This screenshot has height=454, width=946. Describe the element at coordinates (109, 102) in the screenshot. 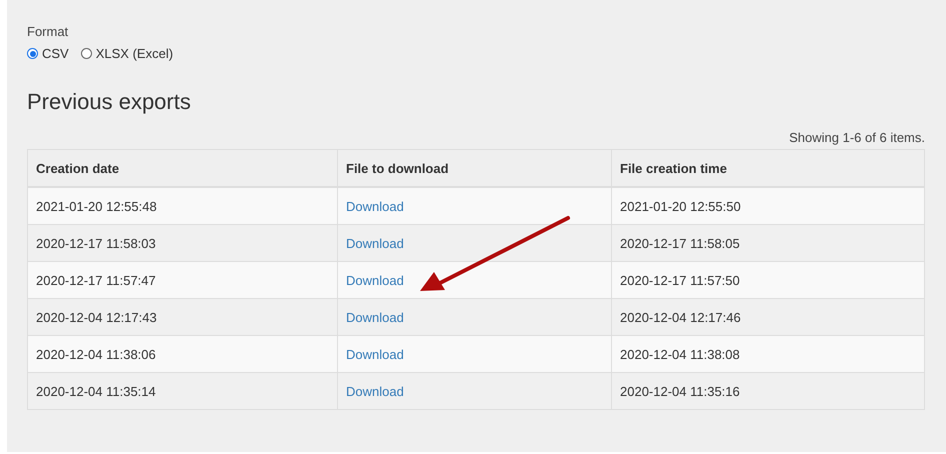

I see `section-title: Previous exports` at that location.